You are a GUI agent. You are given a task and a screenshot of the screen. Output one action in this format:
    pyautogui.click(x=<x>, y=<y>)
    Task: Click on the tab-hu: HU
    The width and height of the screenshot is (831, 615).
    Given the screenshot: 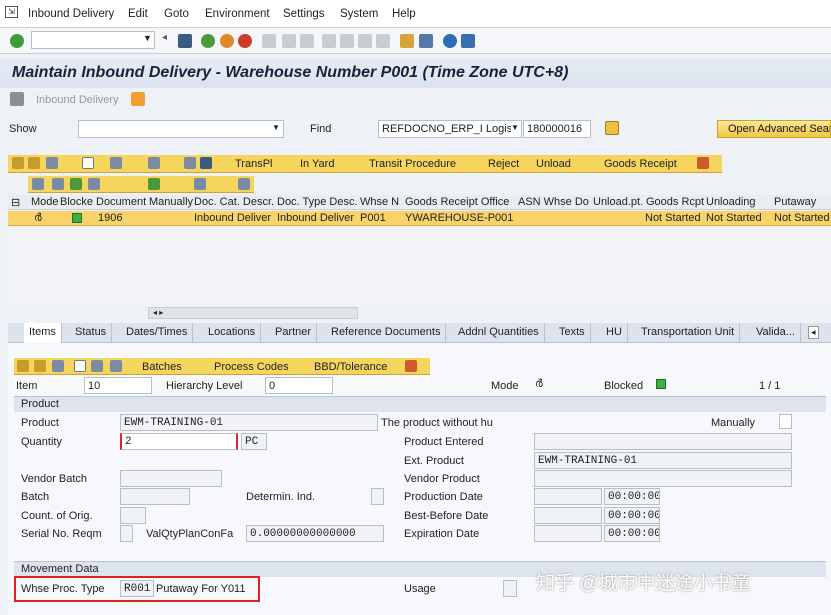 What is the action you would take?
    pyautogui.click(x=614, y=333)
    